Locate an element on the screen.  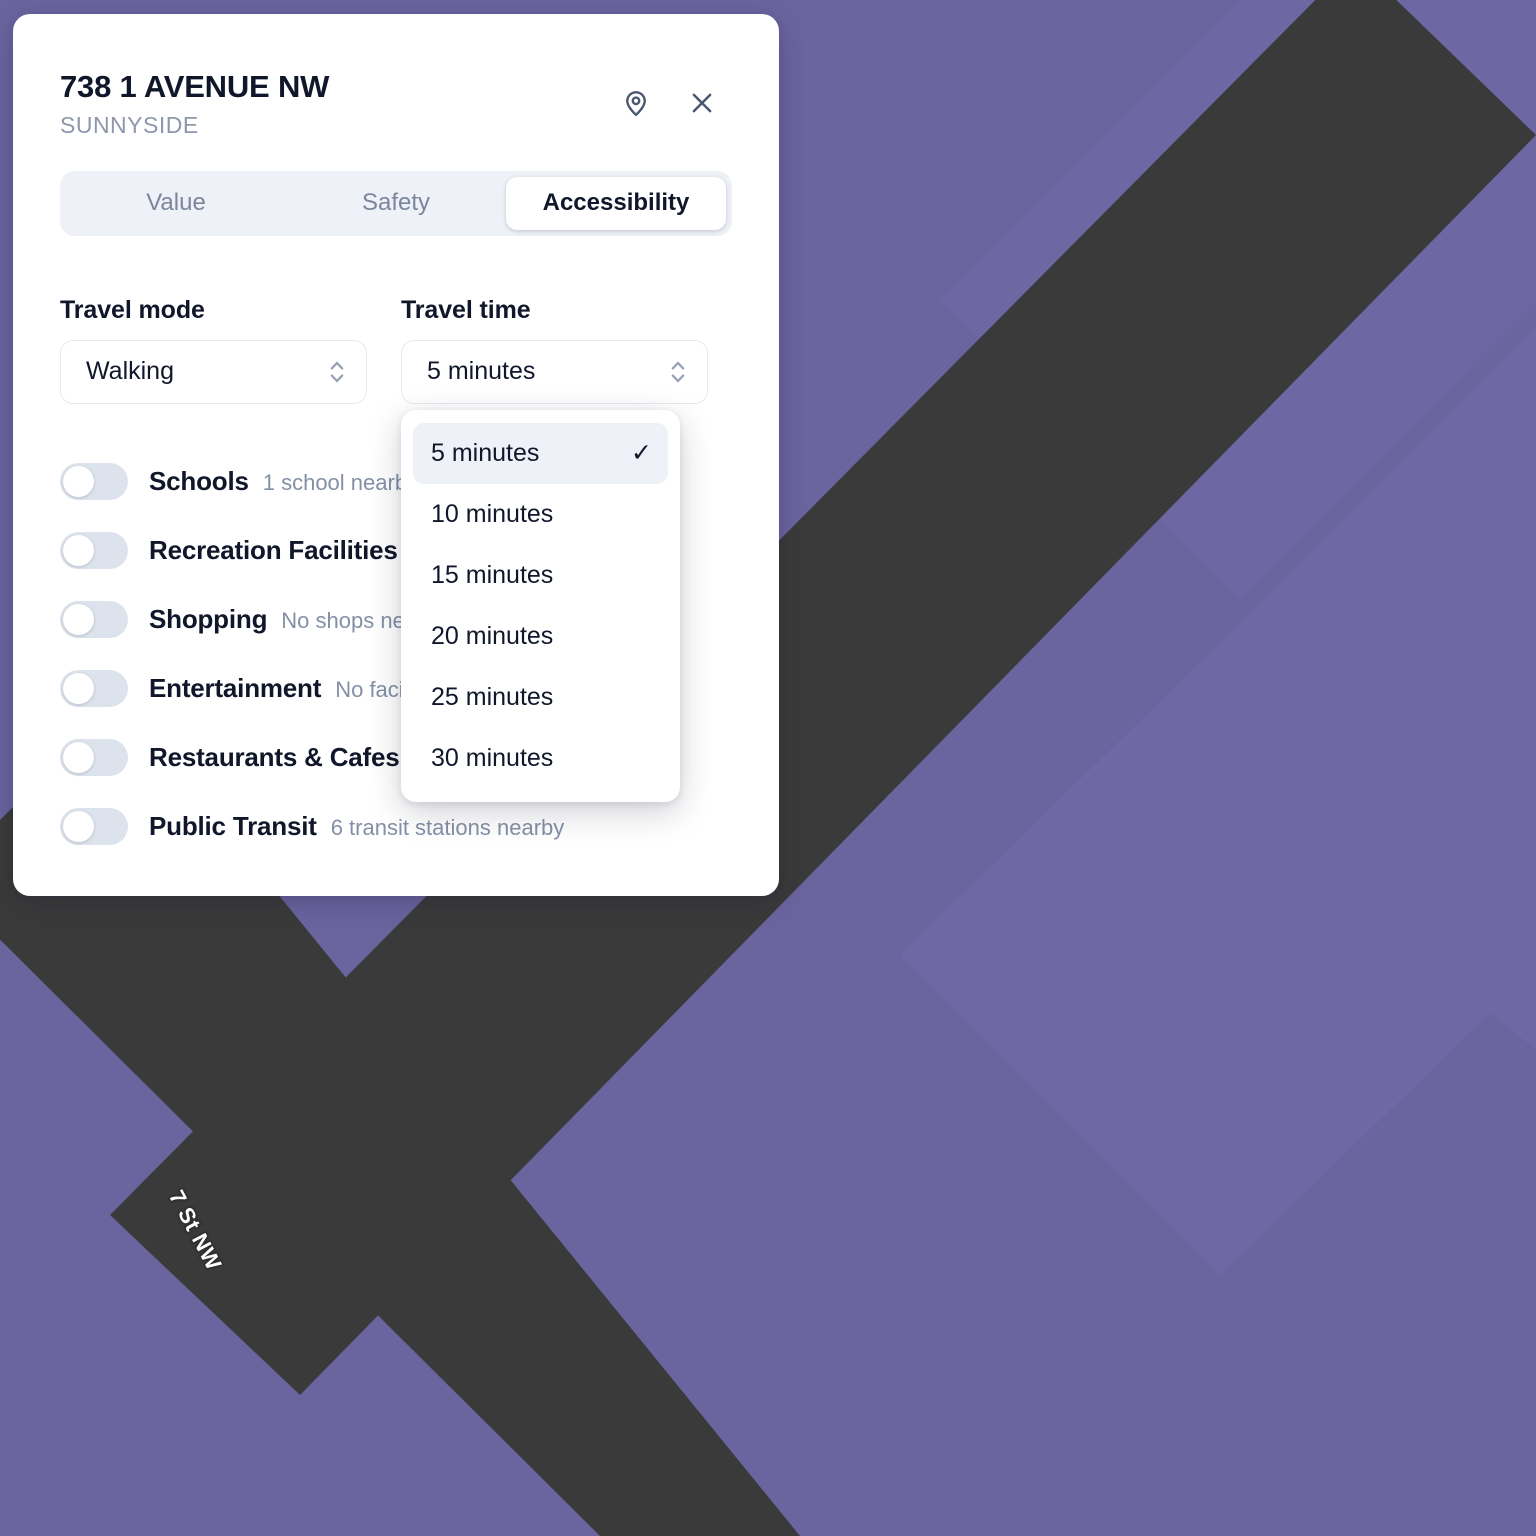
travel-time-option-30: 30 minutes is located at coordinates (540, 758).